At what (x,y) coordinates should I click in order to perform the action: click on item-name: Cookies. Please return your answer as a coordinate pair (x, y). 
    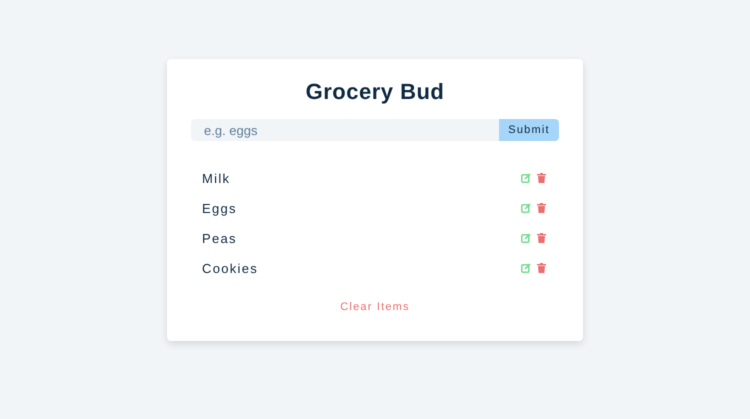
    Looking at the image, I should click on (230, 268).